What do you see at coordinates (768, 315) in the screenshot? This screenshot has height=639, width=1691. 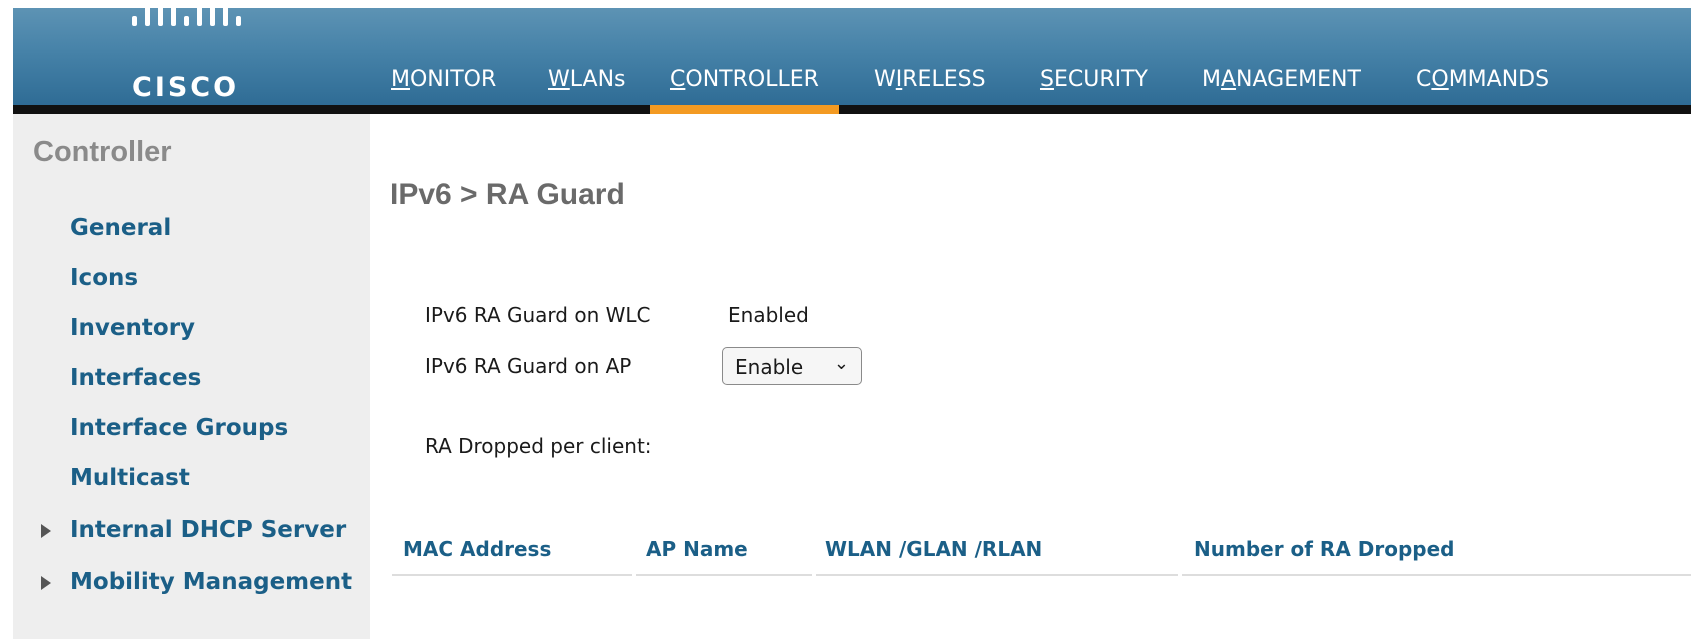 I see `wlc-guard-value: Enabled` at bounding box center [768, 315].